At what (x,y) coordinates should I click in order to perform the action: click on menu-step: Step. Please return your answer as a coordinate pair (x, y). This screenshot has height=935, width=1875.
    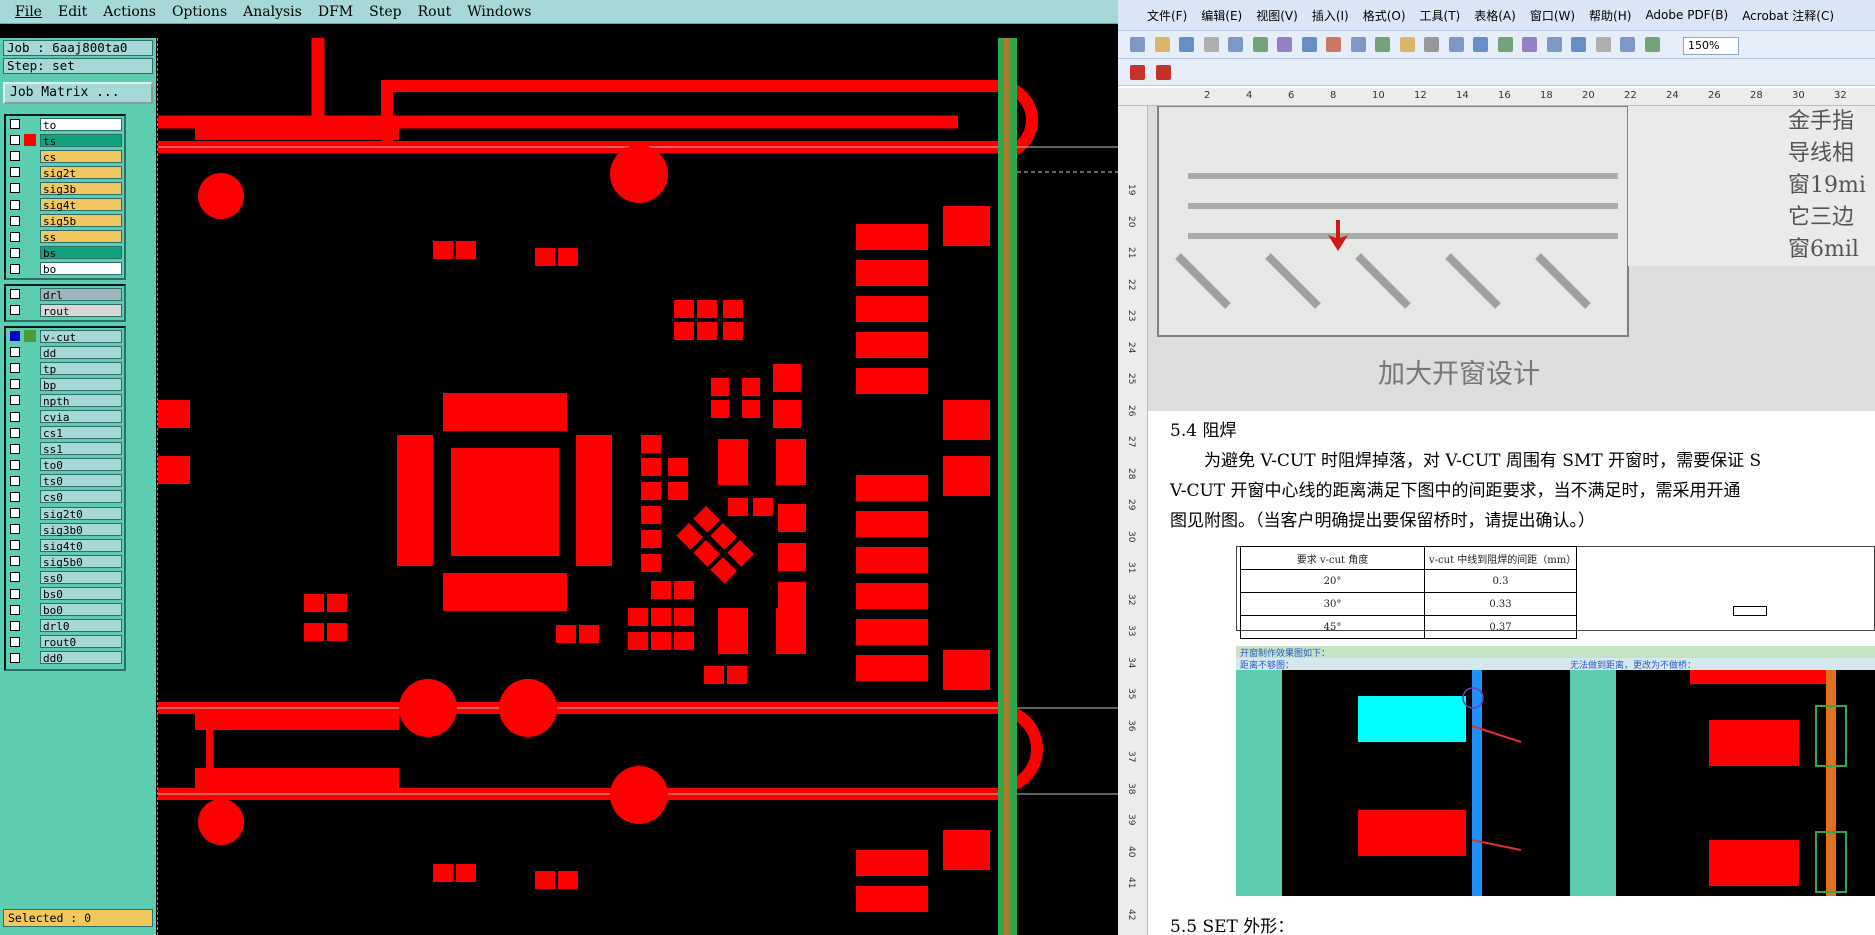
    Looking at the image, I should click on (386, 12).